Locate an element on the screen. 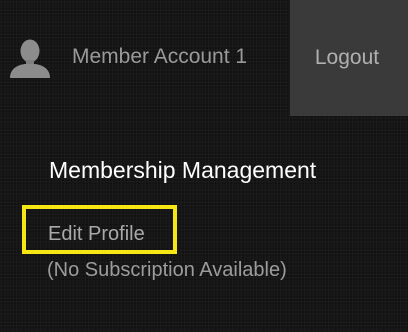  logout-label: Logout is located at coordinates (347, 57).